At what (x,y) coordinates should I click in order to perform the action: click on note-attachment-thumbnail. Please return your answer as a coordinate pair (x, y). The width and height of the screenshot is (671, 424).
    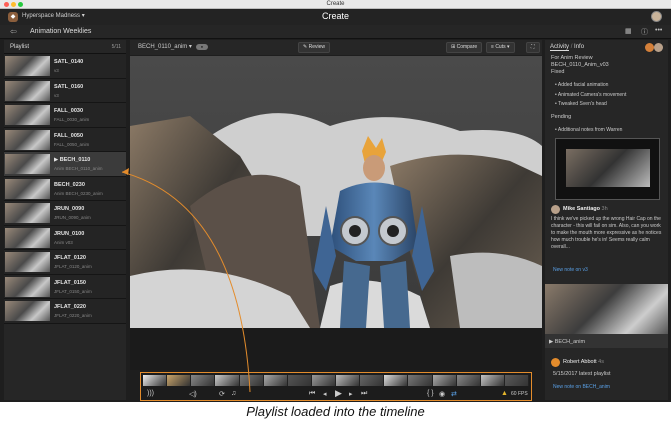
    Looking at the image, I should click on (607, 169).